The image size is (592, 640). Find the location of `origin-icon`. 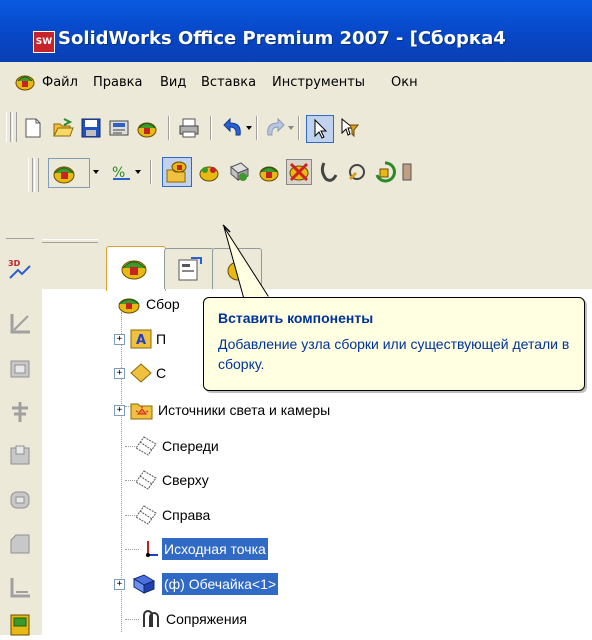

origin-icon is located at coordinates (150, 549).